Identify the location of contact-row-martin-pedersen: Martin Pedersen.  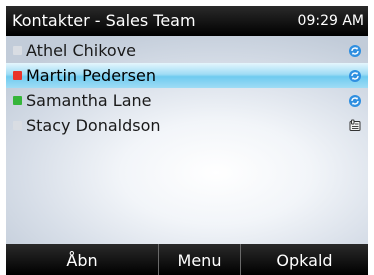
(187, 75).